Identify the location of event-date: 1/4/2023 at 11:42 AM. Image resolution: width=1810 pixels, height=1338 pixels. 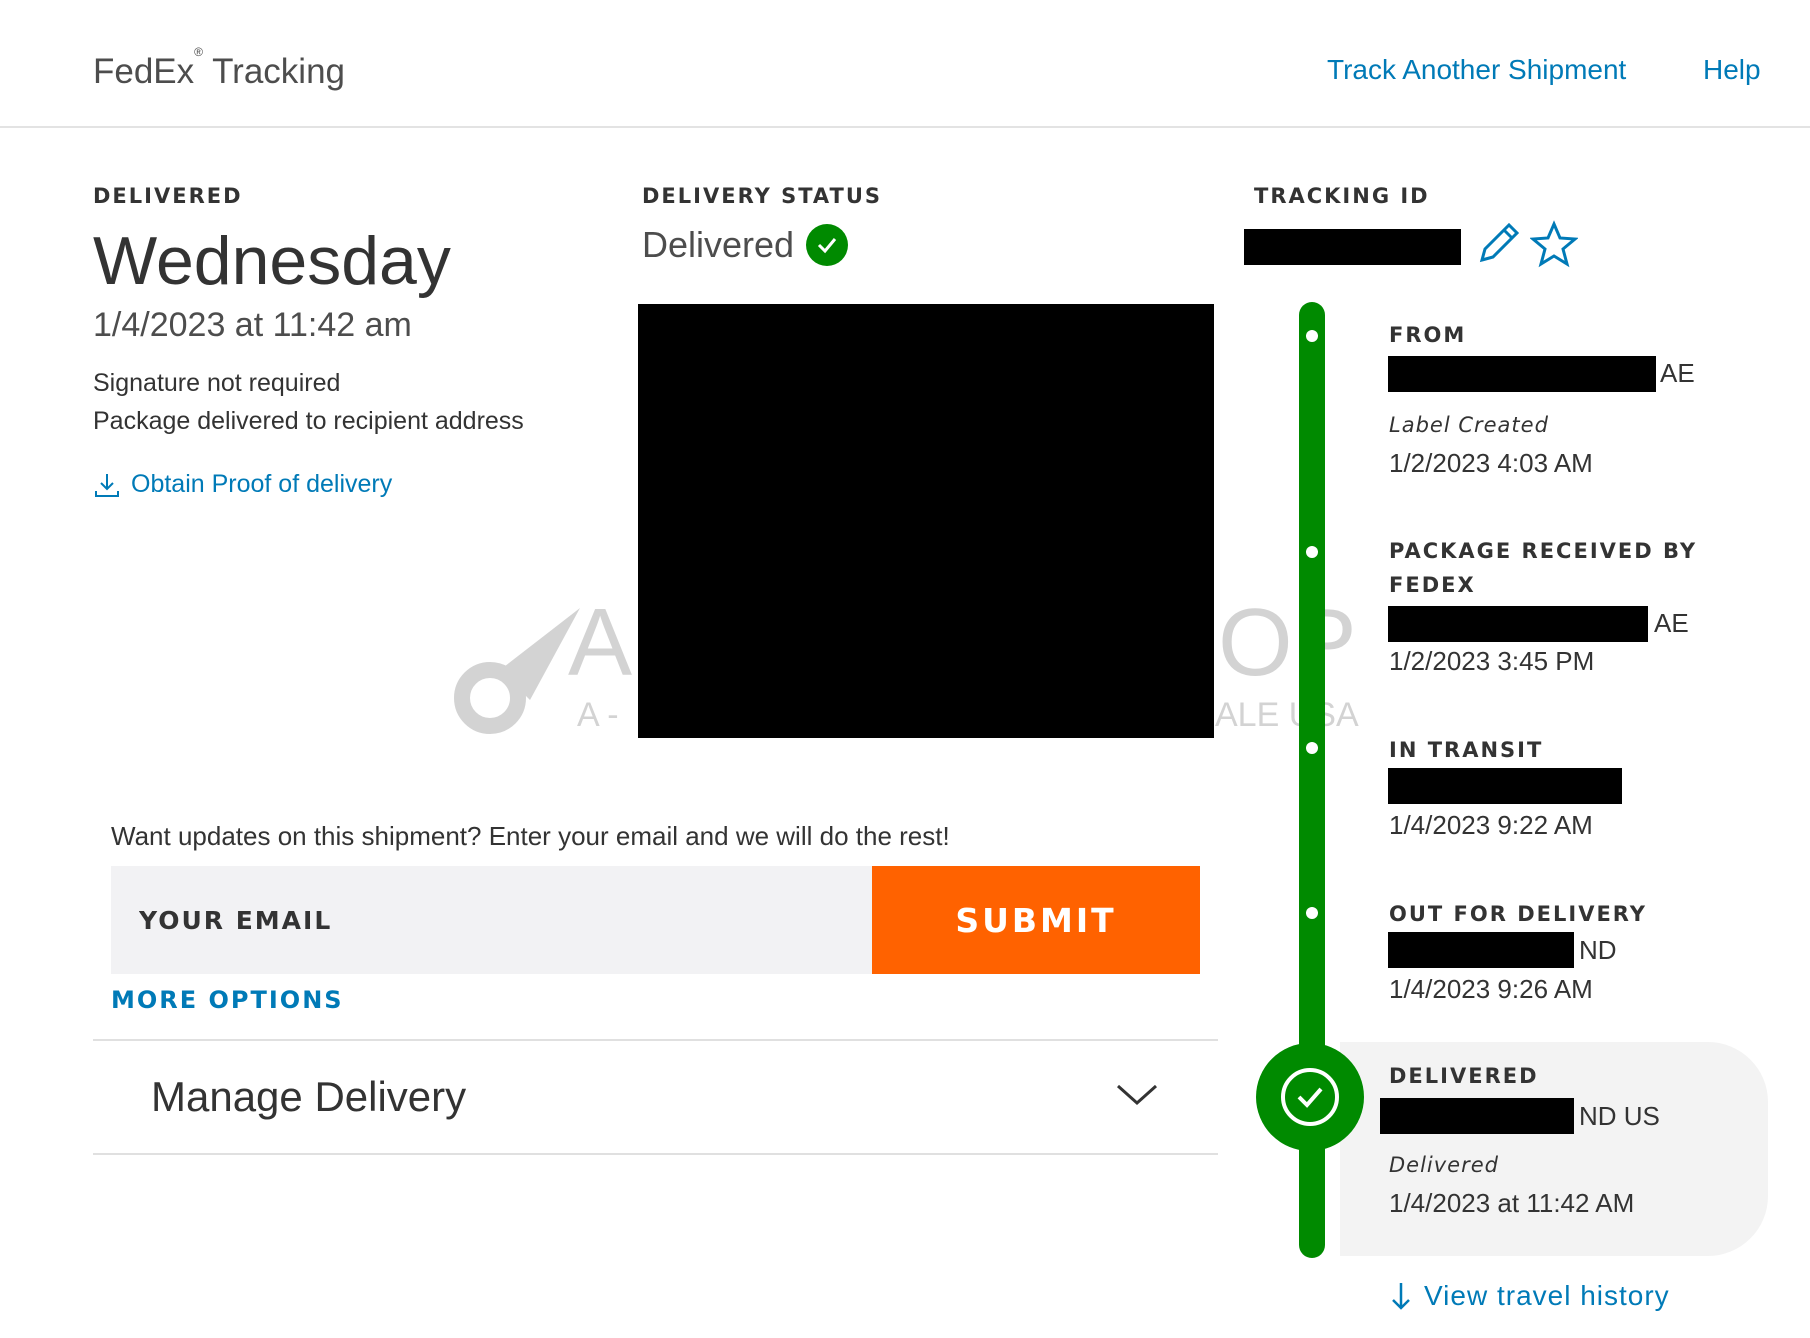
(1512, 1203).